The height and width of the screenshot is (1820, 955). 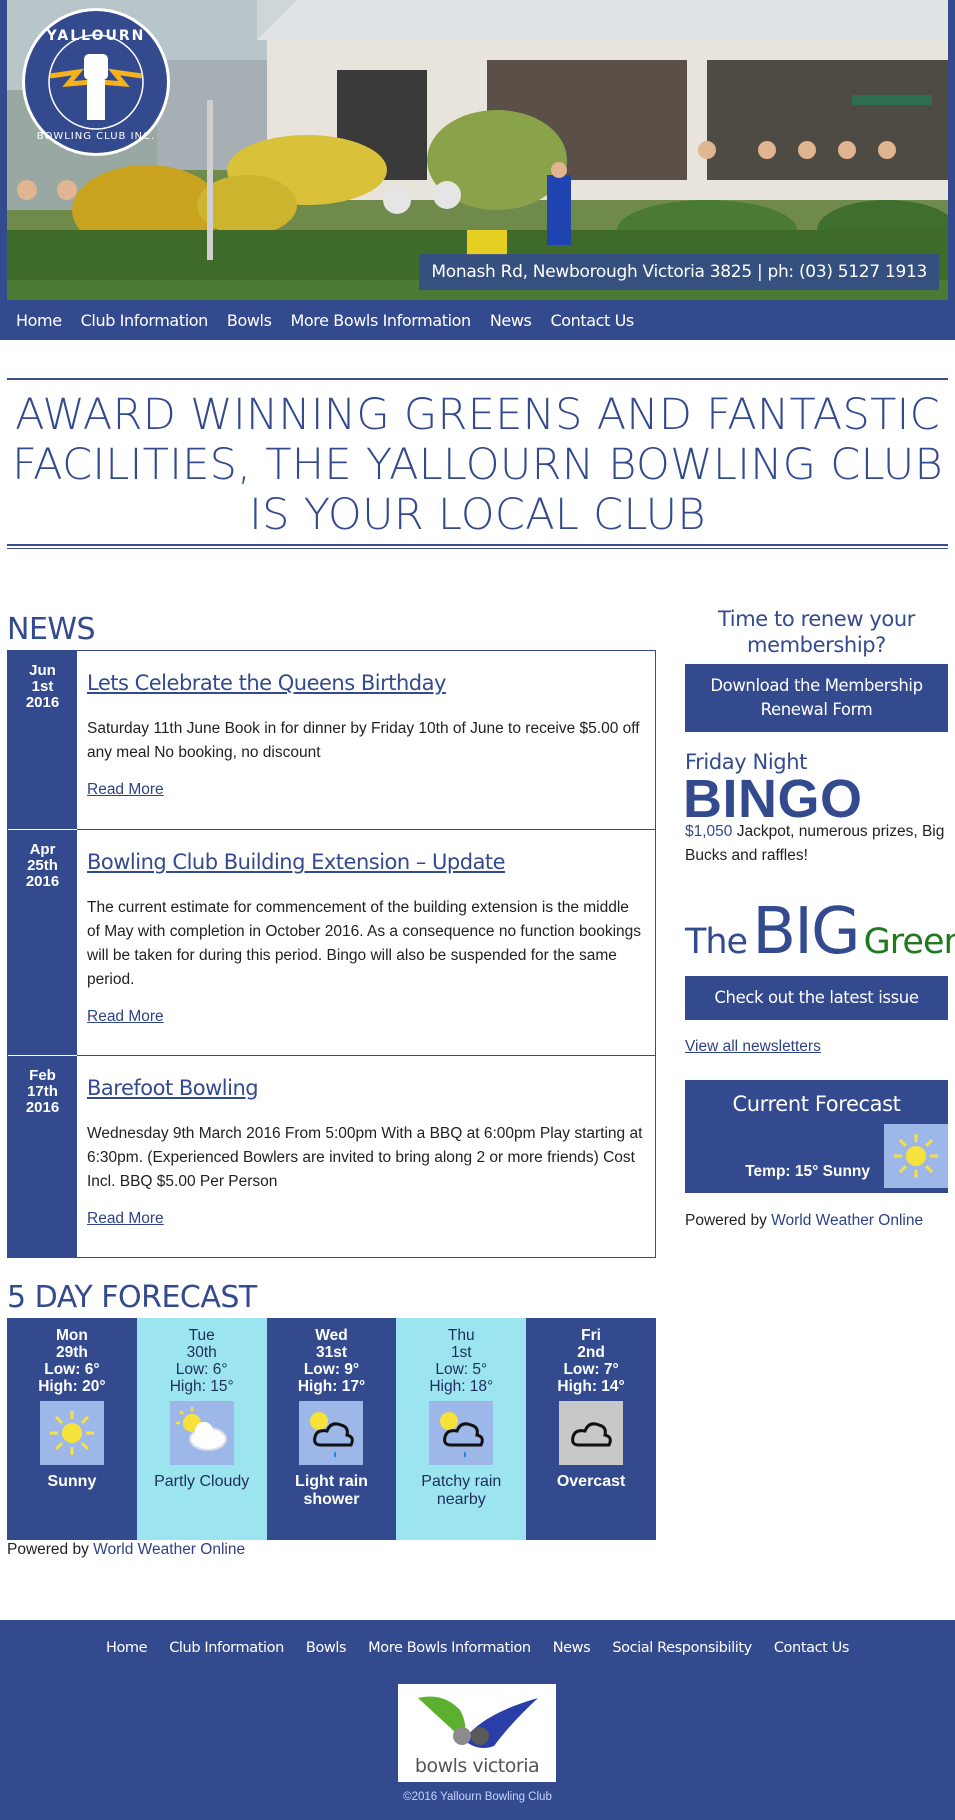 What do you see at coordinates (51, 629) in the screenshot?
I see `news-heading: NEWS` at bounding box center [51, 629].